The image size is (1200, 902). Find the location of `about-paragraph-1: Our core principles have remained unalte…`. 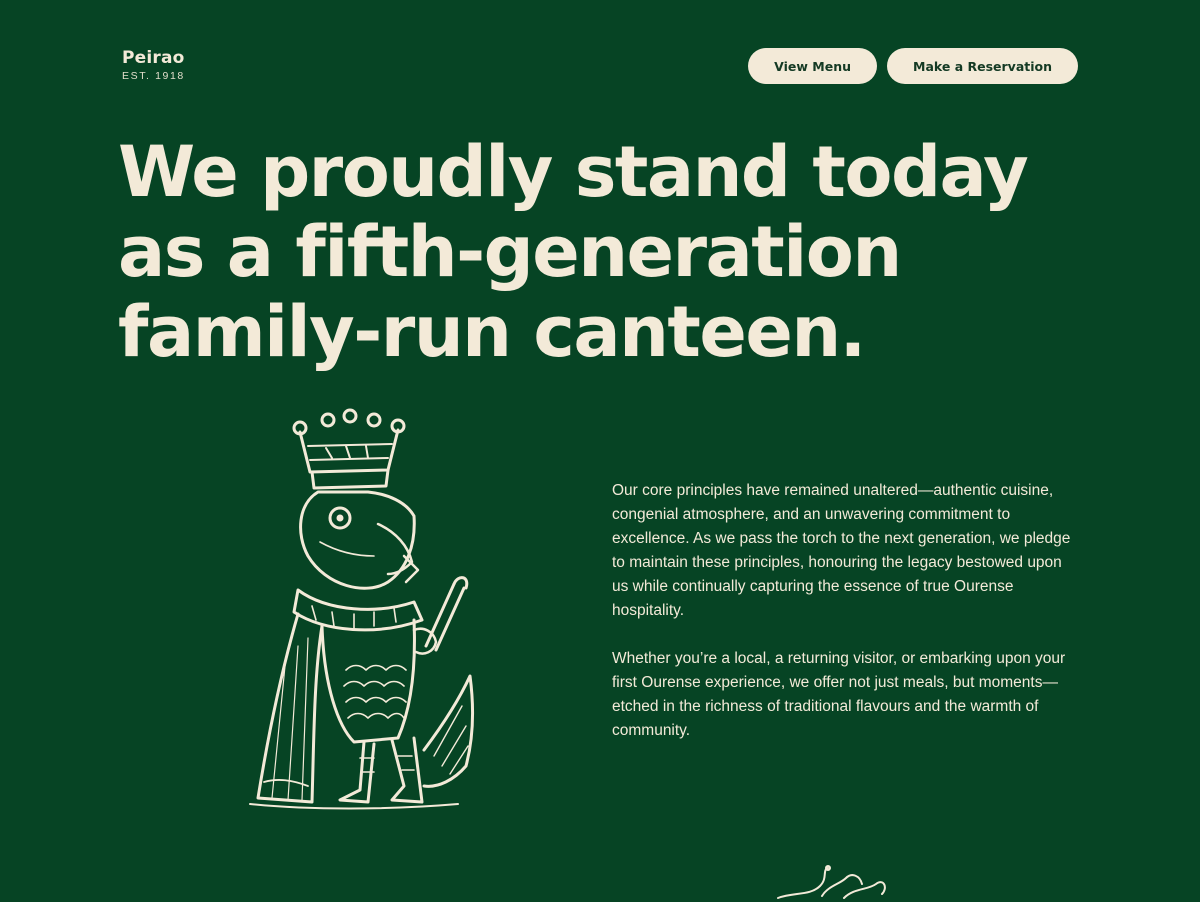

about-paragraph-1: Our core principles have remained unalte… is located at coordinates (841, 550).